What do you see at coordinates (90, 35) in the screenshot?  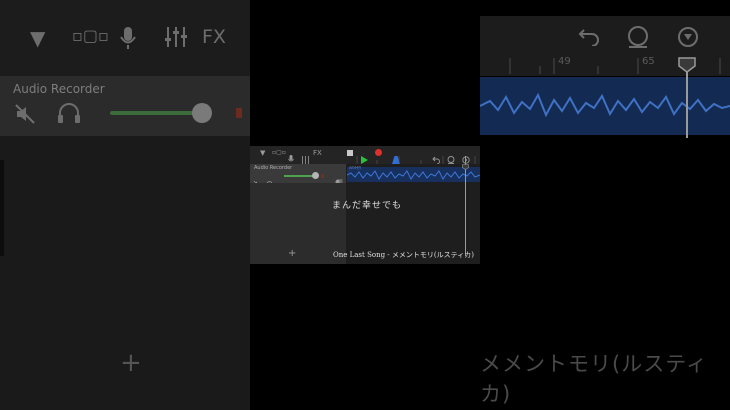 I see `bg-browser-icon: ▫▢▫` at bounding box center [90, 35].